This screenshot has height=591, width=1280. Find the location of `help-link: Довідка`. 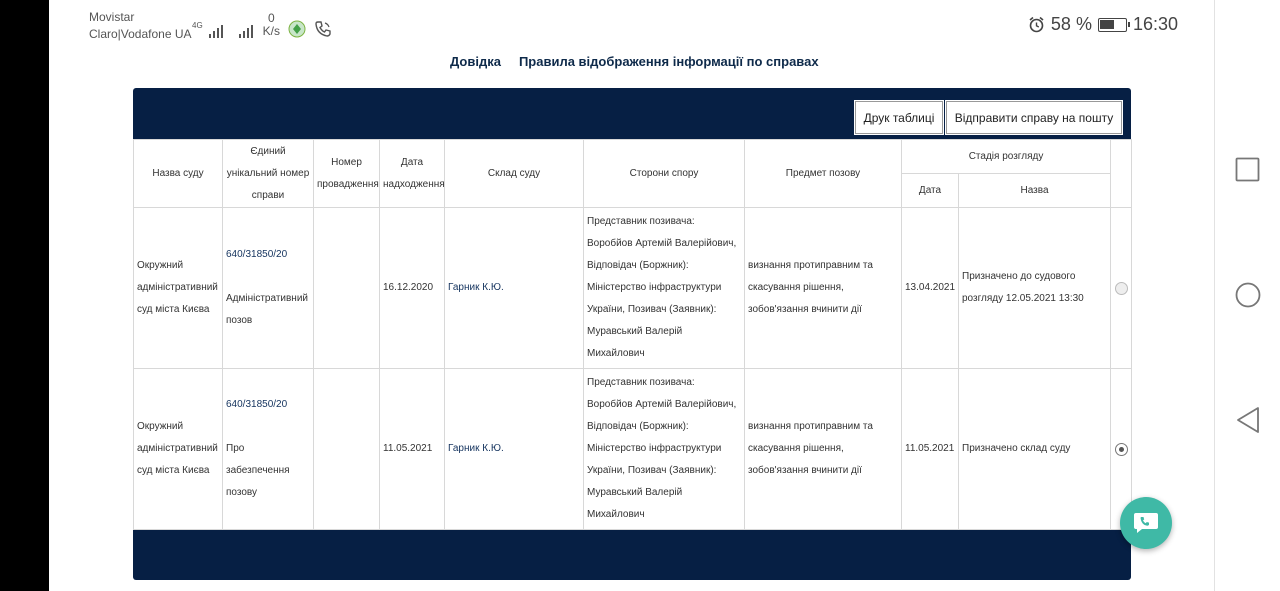

help-link: Довідка is located at coordinates (475, 61).